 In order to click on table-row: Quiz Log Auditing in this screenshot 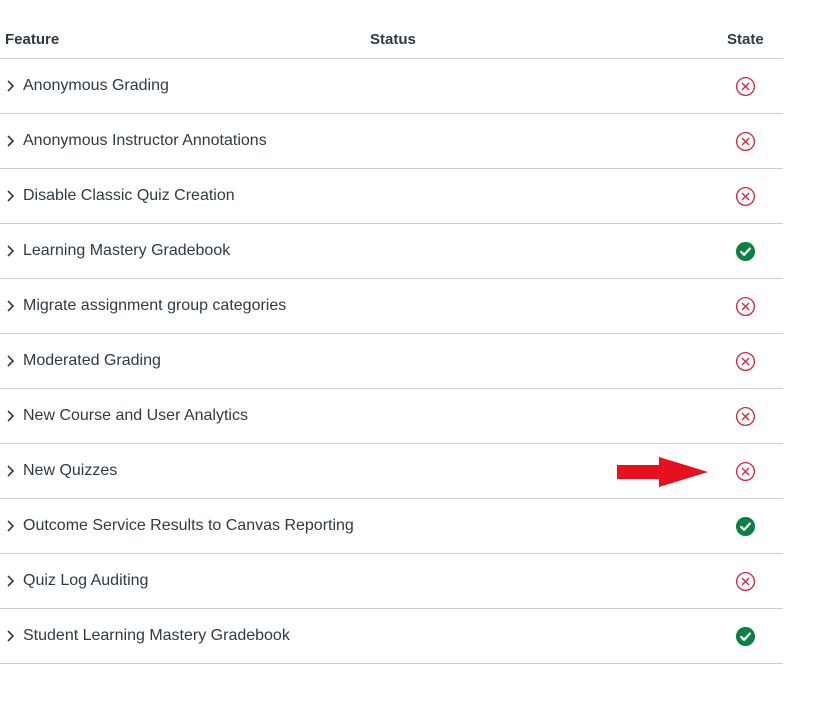, I will do `click(391, 581)`.